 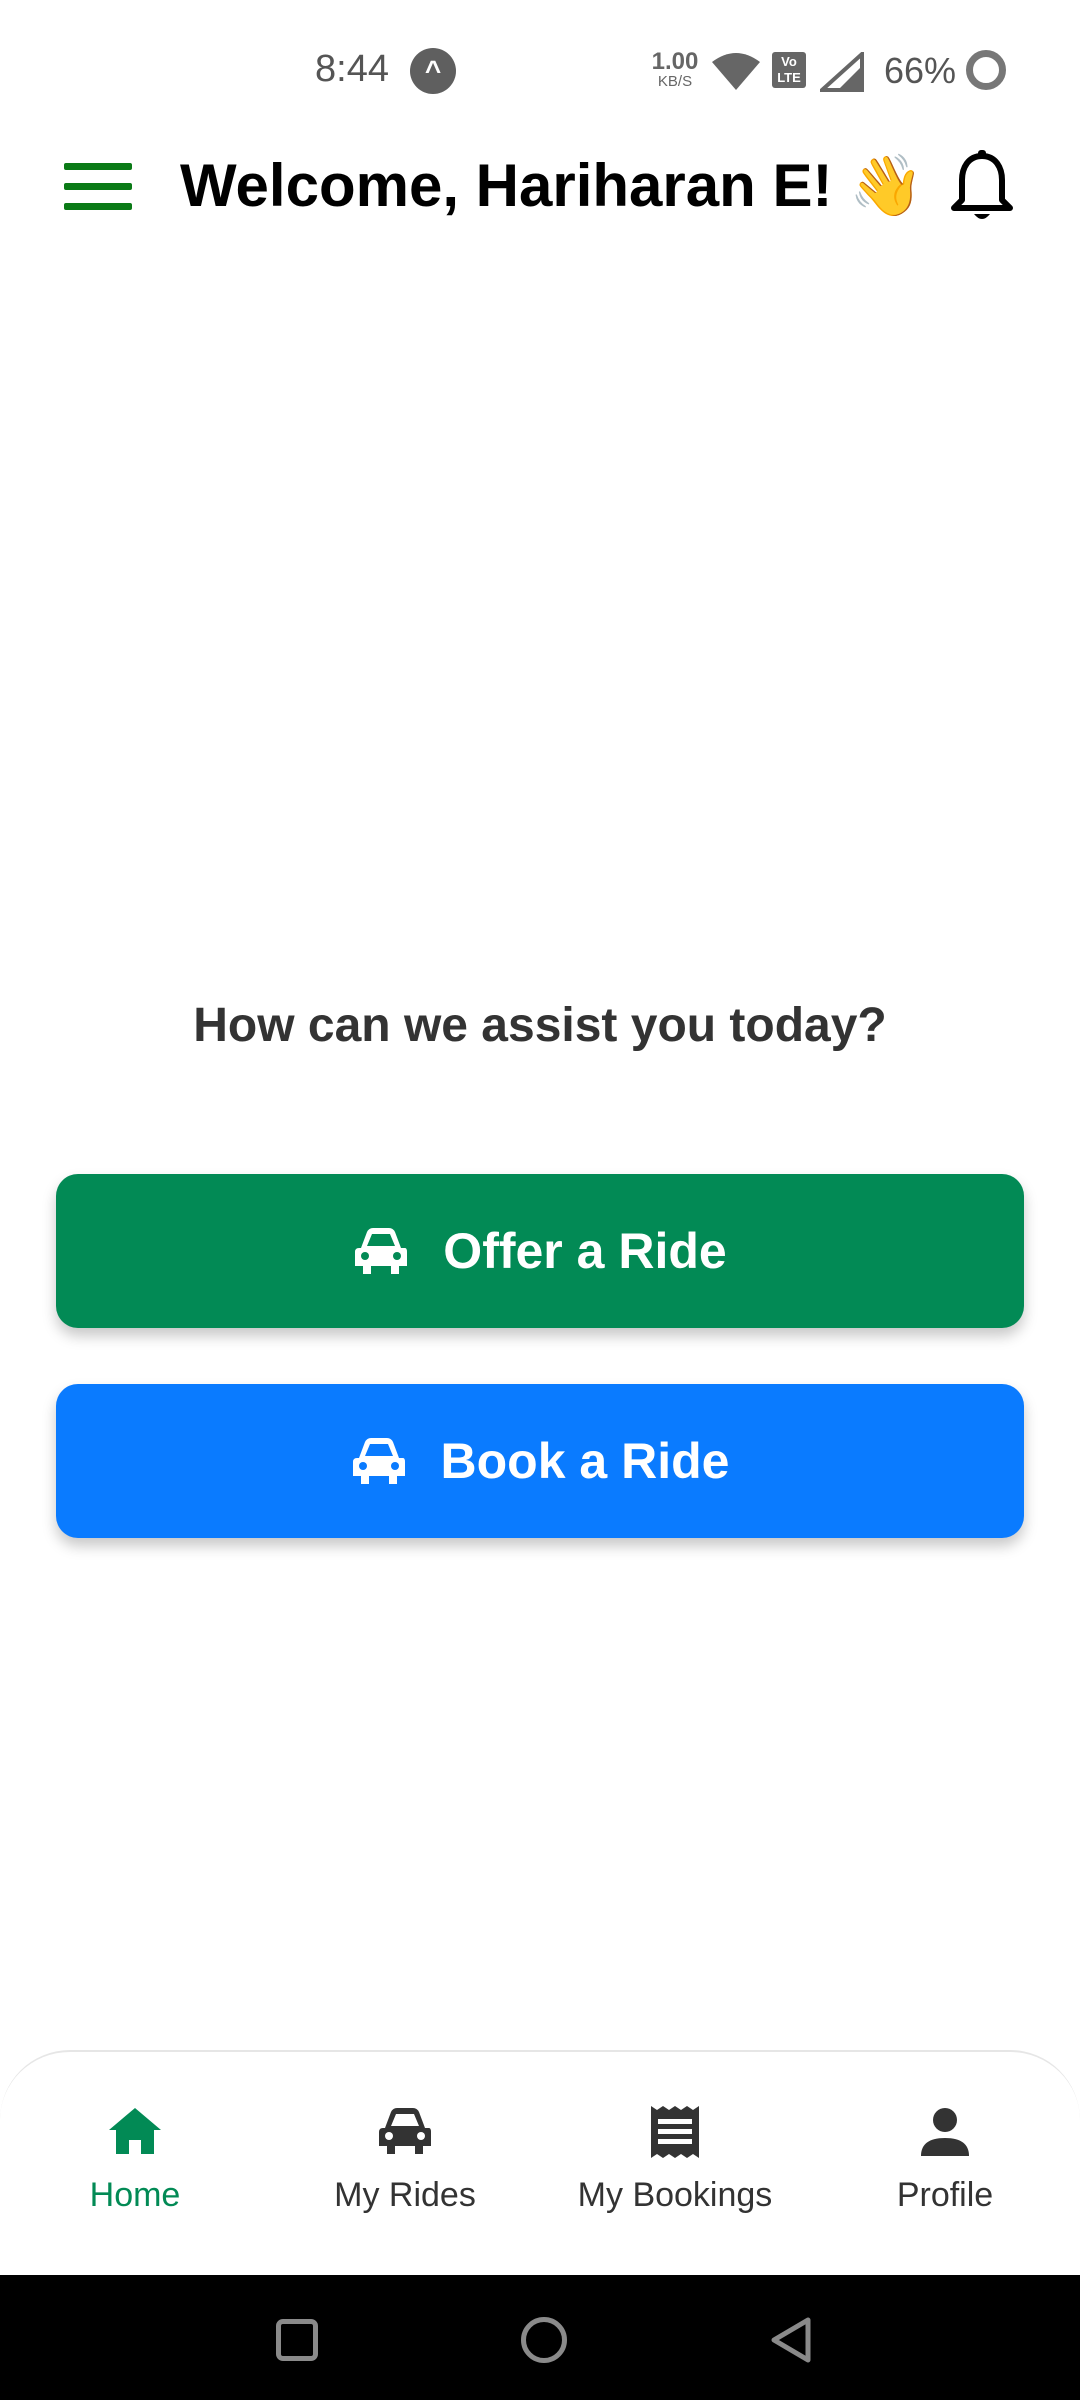 I want to click on app-notification-icon: ^, so click(x=433, y=71).